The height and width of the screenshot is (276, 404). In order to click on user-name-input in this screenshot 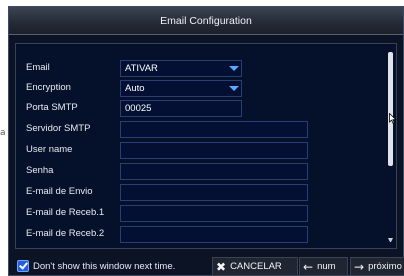, I will do `click(214, 150)`.